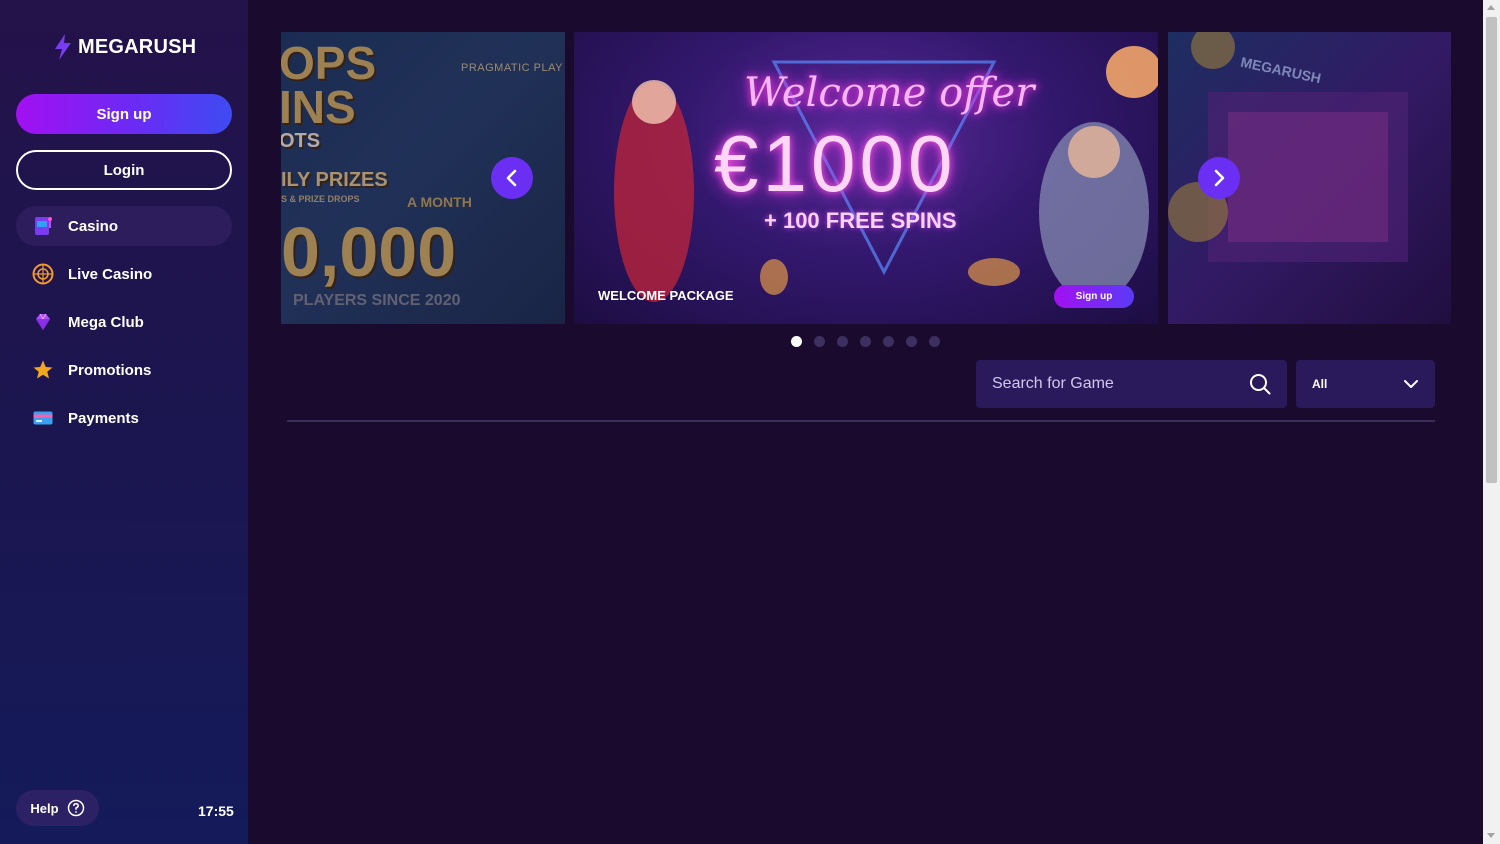 The height and width of the screenshot is (844, 1500). Describe the element at coordinates (43, 322) in the screenshot. I see `diamond-icon` at that location.